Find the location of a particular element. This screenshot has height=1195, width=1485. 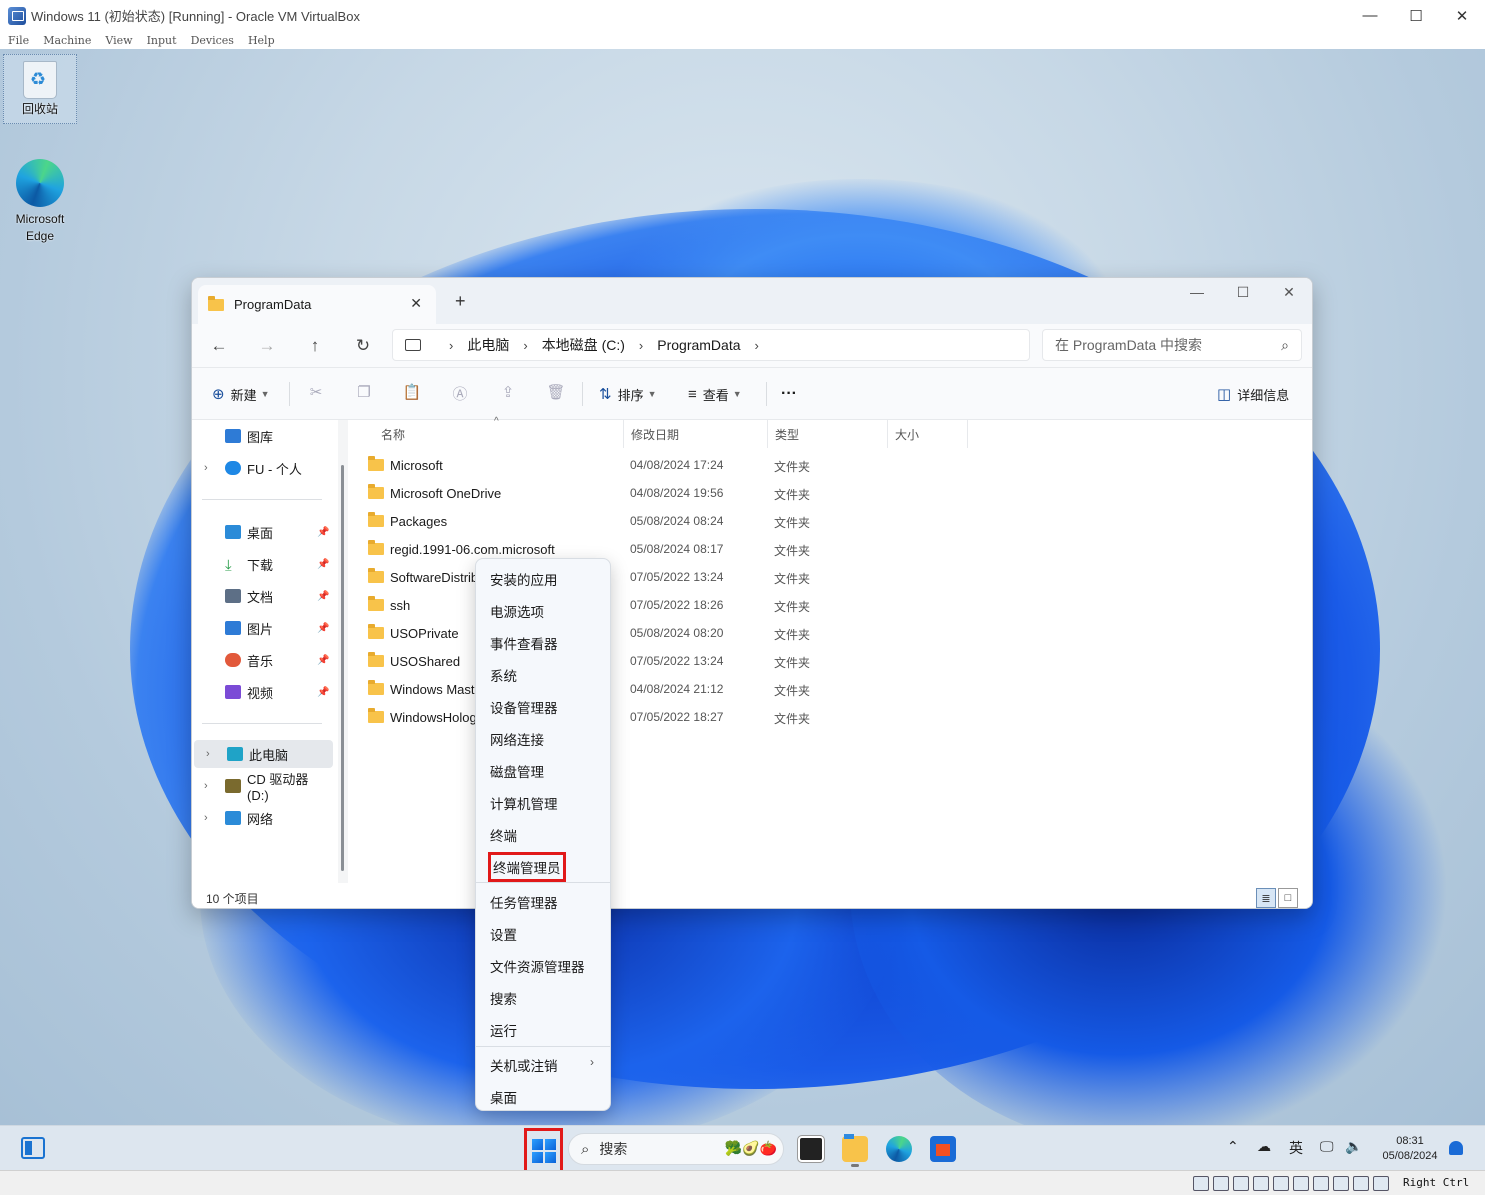

ime-indicator: 英 is located at coordinates (1296, 1148).